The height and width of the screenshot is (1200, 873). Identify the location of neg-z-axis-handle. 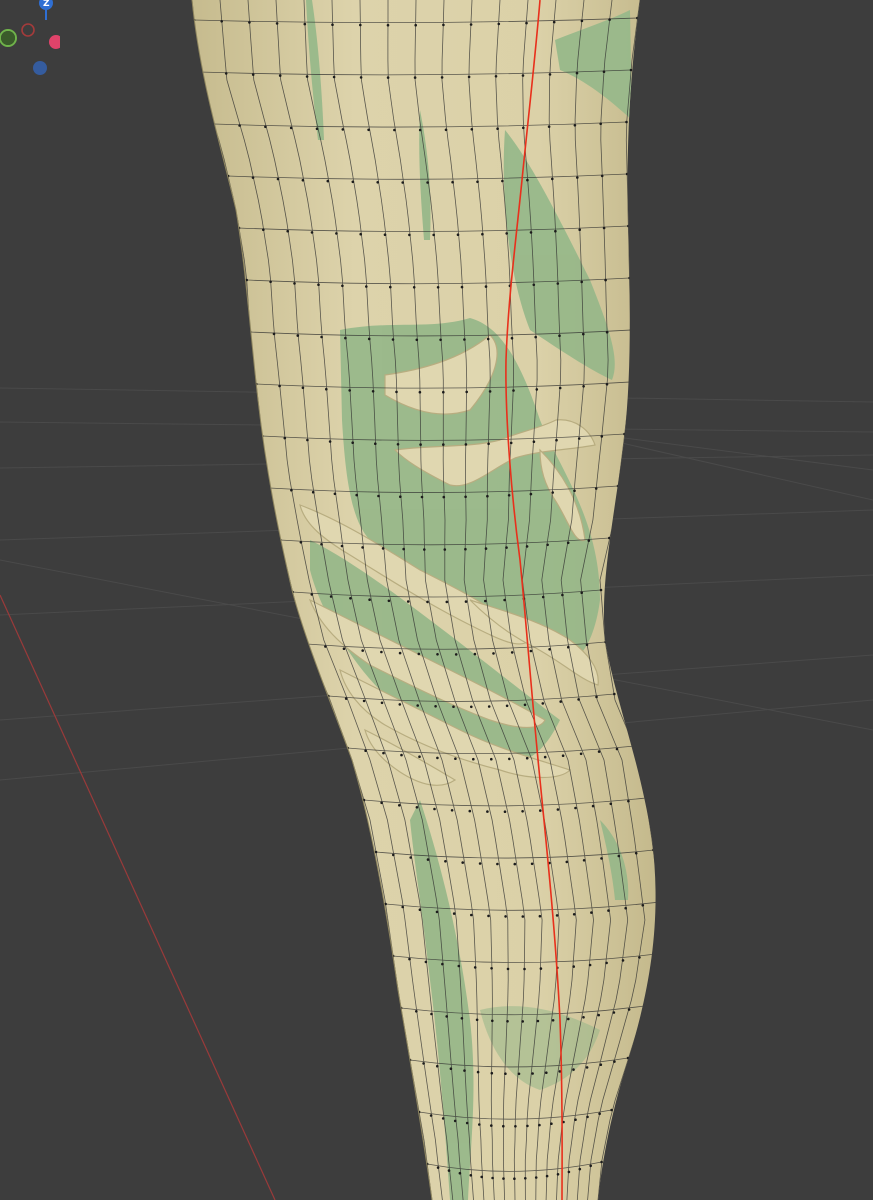
(40, 68).